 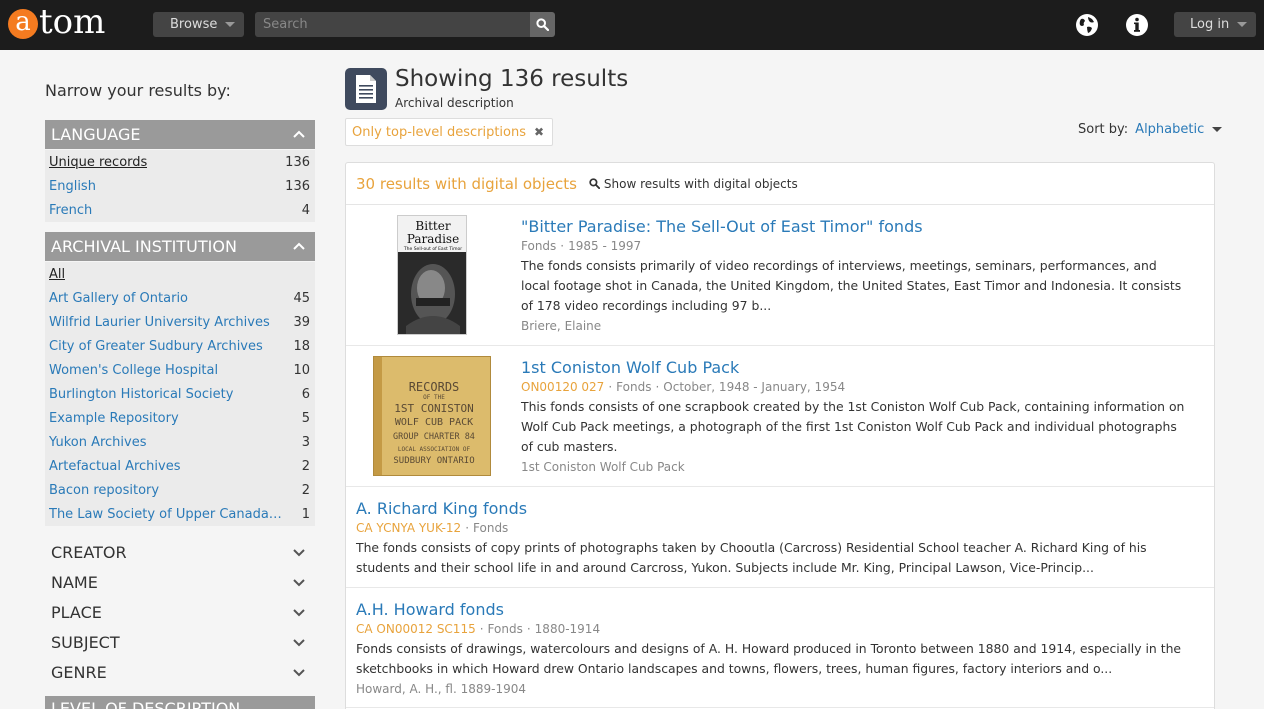 I want to click on info-icon, so click(x=1137, y=25).